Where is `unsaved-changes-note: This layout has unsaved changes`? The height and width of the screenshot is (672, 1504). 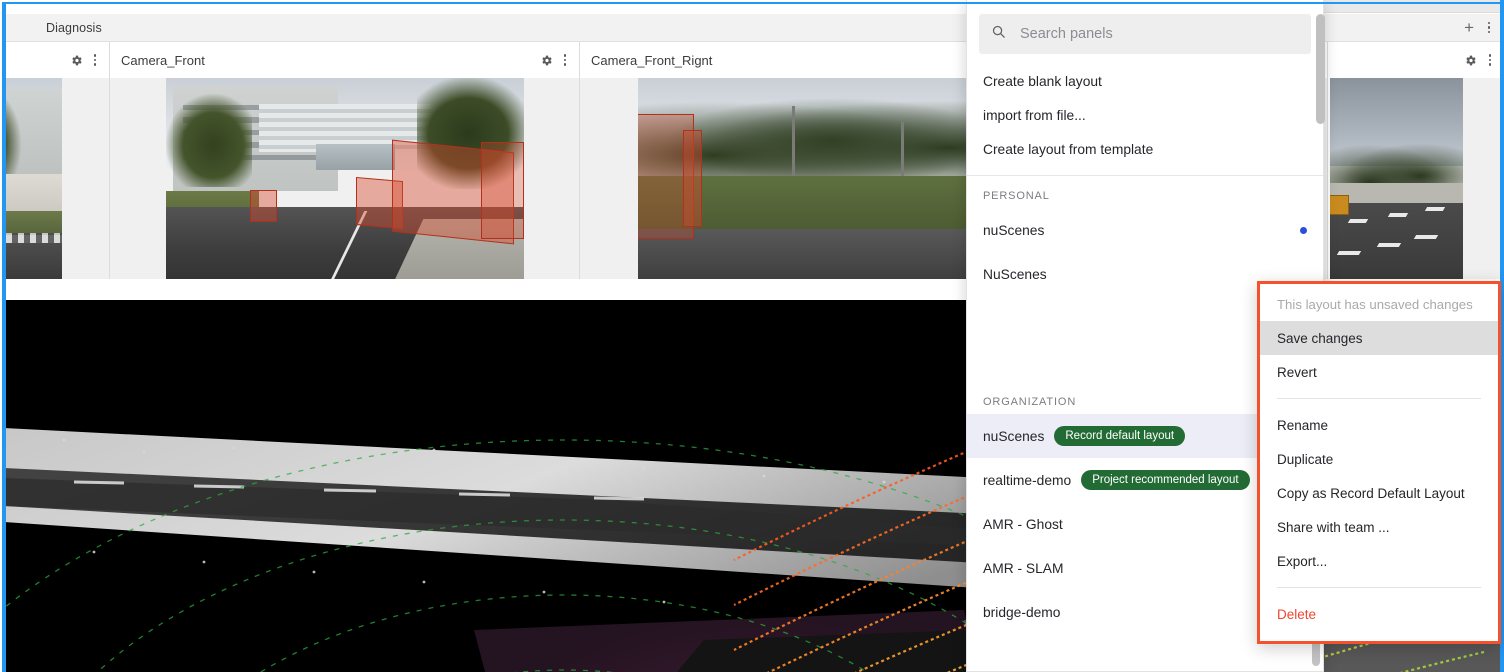
unsaved-changes-note: This layout has unsaved changes is located at coordinates (1375, 304).